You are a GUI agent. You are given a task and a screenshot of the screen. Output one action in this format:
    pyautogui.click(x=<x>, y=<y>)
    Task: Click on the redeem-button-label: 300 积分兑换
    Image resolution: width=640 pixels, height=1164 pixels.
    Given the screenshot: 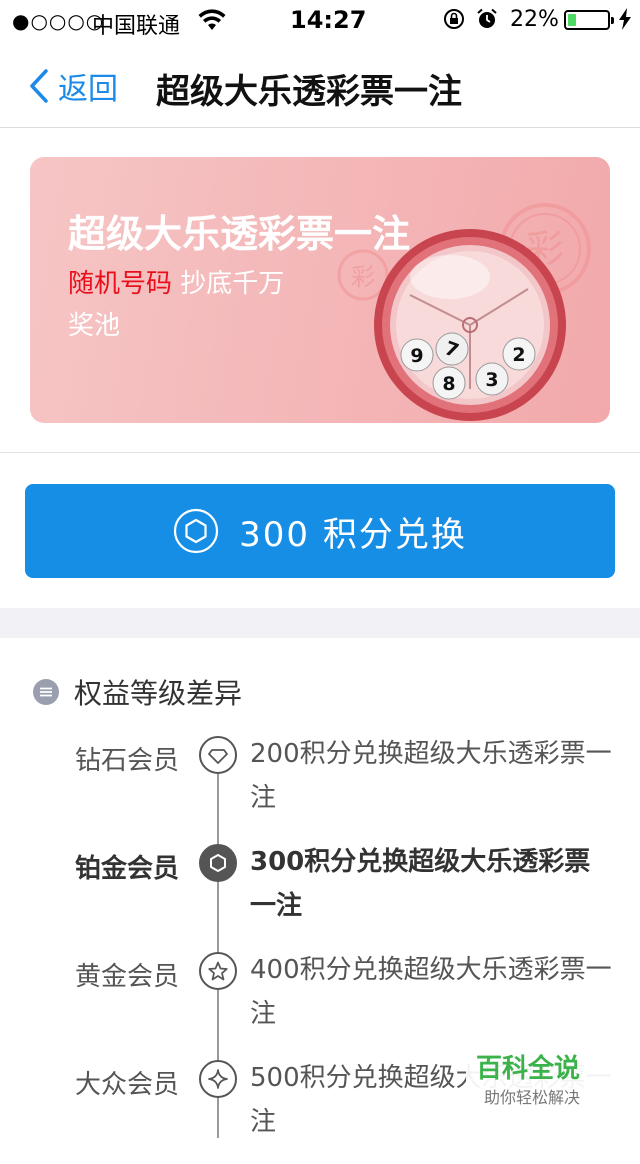 What is the action you would take?
    pyautogui.click(x=353, y=534)
    